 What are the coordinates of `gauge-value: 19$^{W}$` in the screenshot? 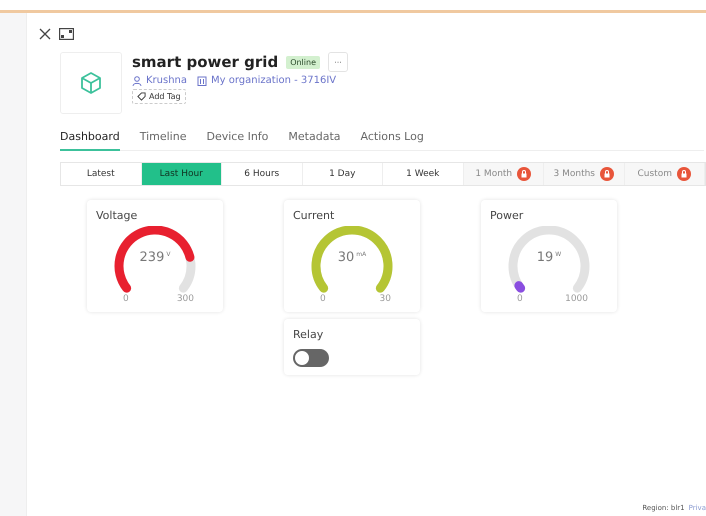 It's located at (549, 257).